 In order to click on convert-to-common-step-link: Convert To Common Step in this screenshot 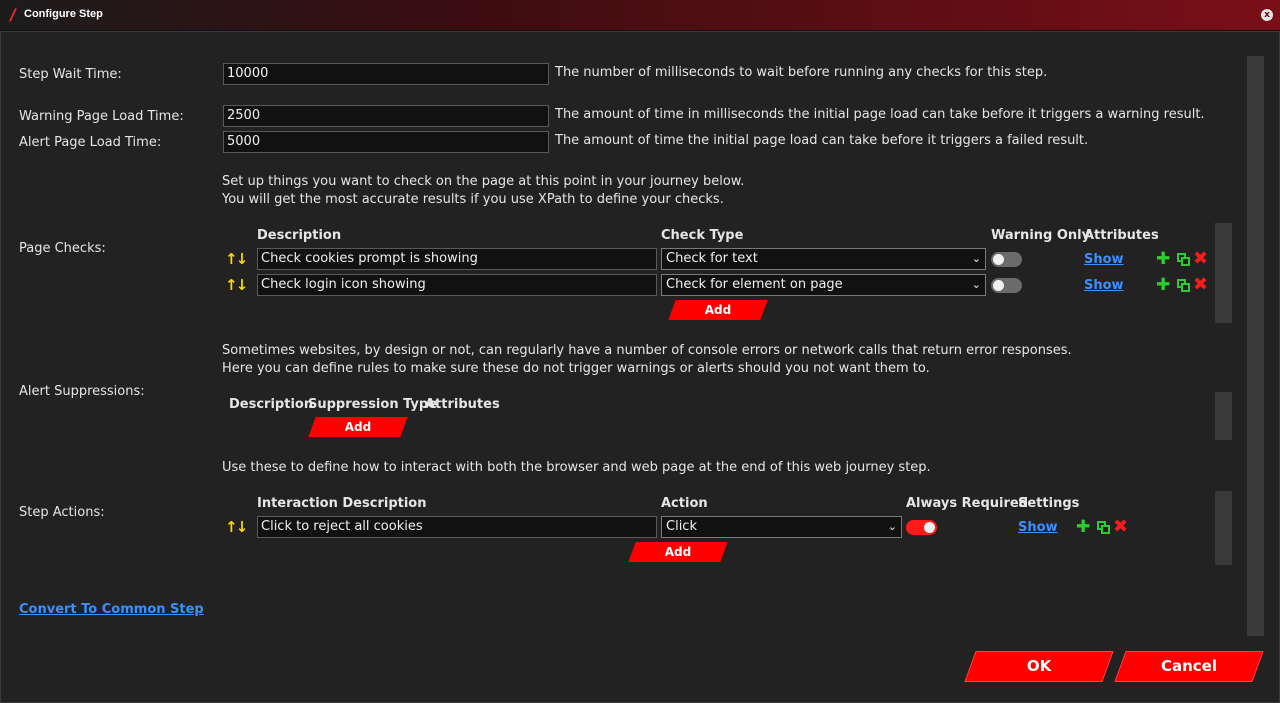, I will do `click(111, 609)`.